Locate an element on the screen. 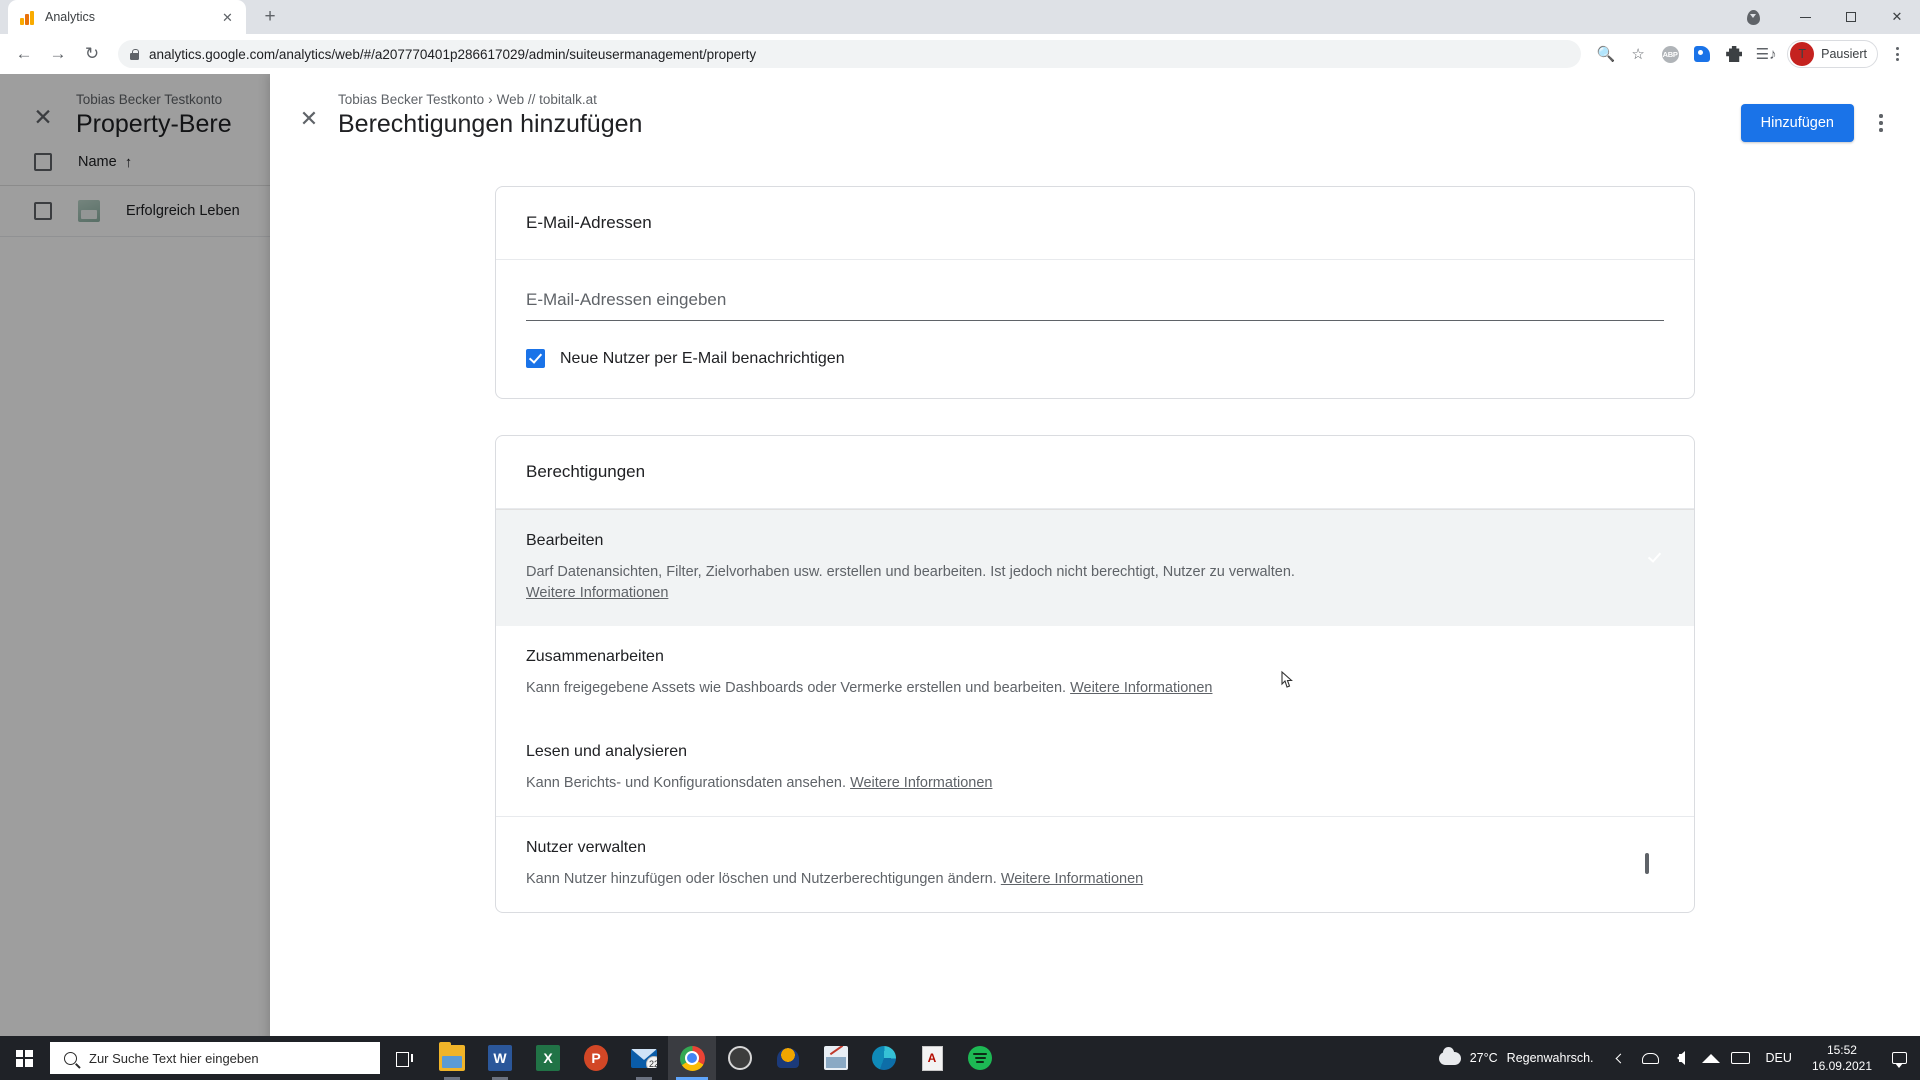 This screenshot has width=1920, height=1080. taskbar-app-headset is located at coordinates (788, 1058).